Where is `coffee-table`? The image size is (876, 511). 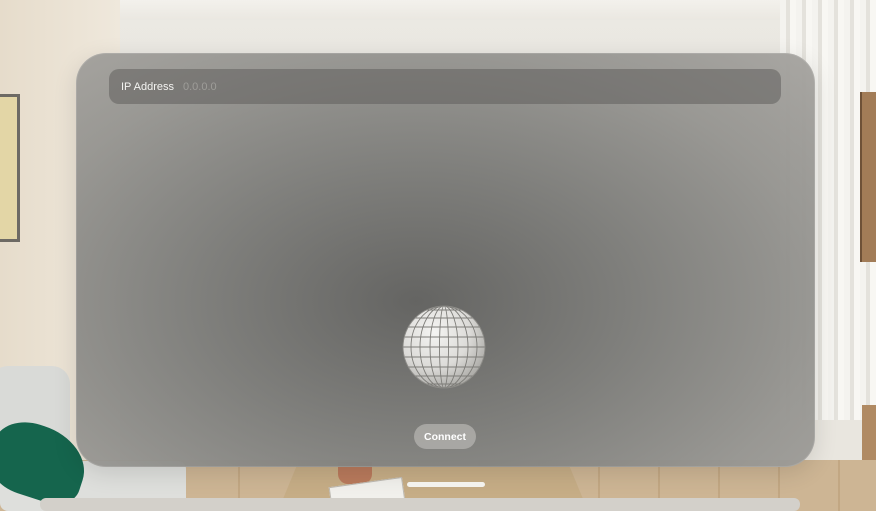 coffee-table is located at coordinates (420, 504).